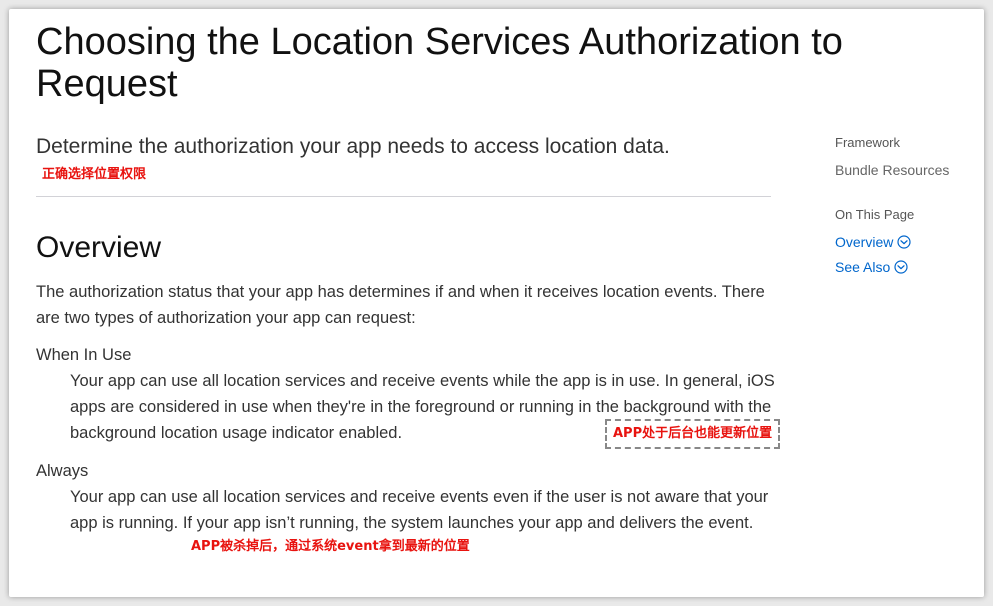 The width and height of the screenshot is (993, 606). I want to click on term-always: Always, so click(62, 471).